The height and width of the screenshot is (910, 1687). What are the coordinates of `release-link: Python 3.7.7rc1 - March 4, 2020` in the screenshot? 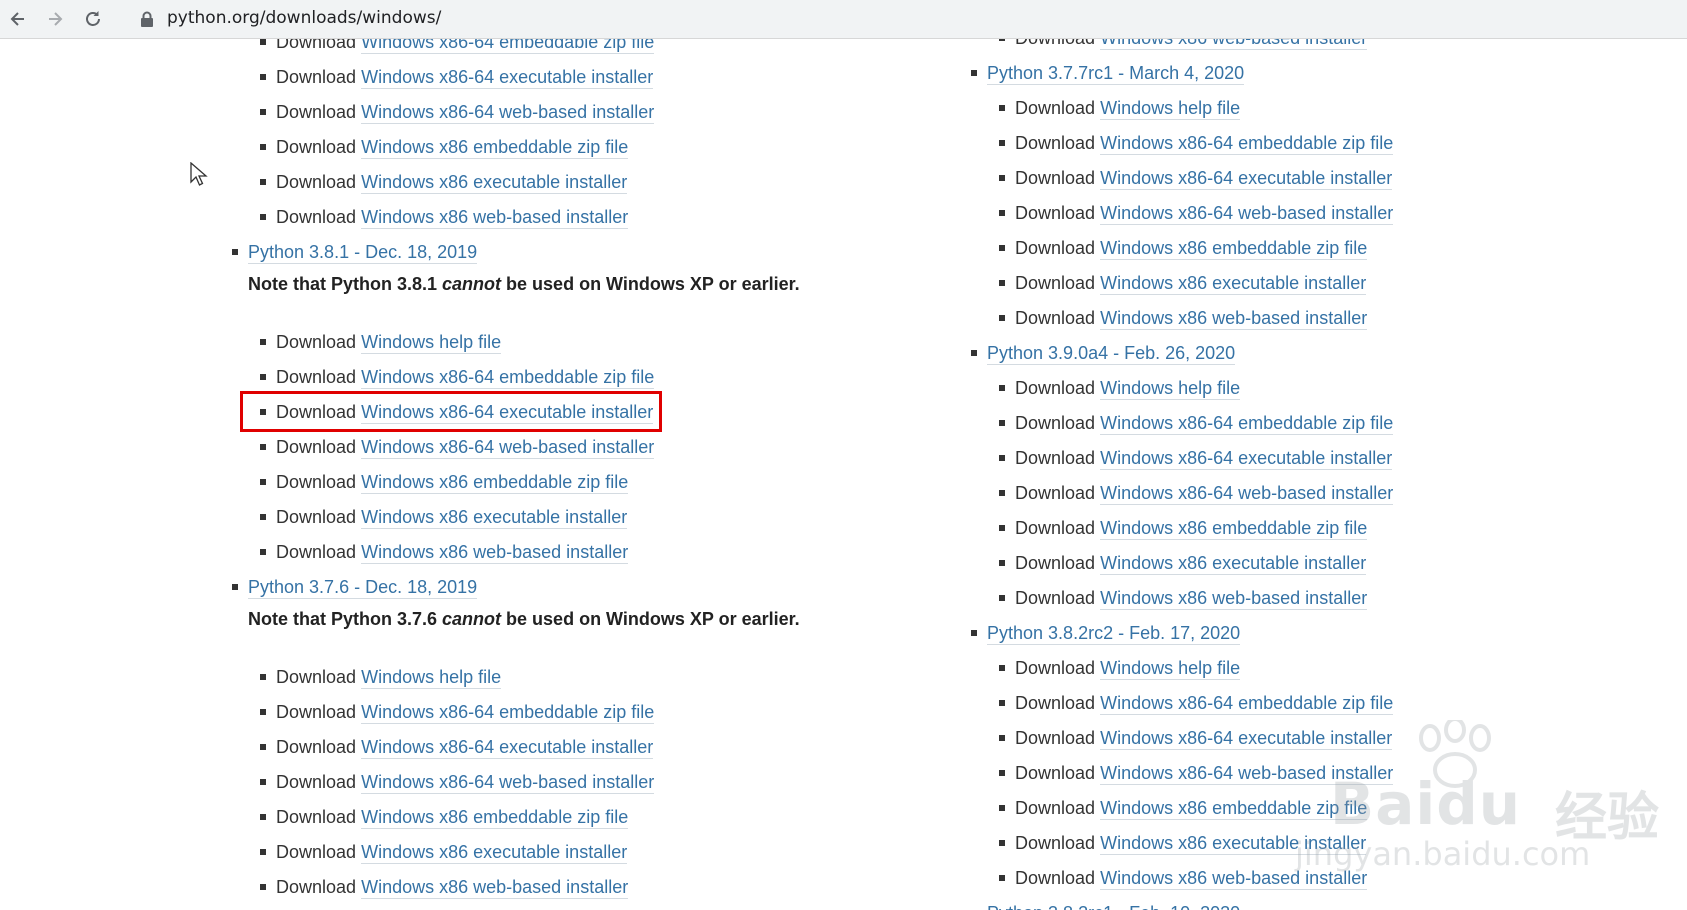 It's located at (1116, 74).